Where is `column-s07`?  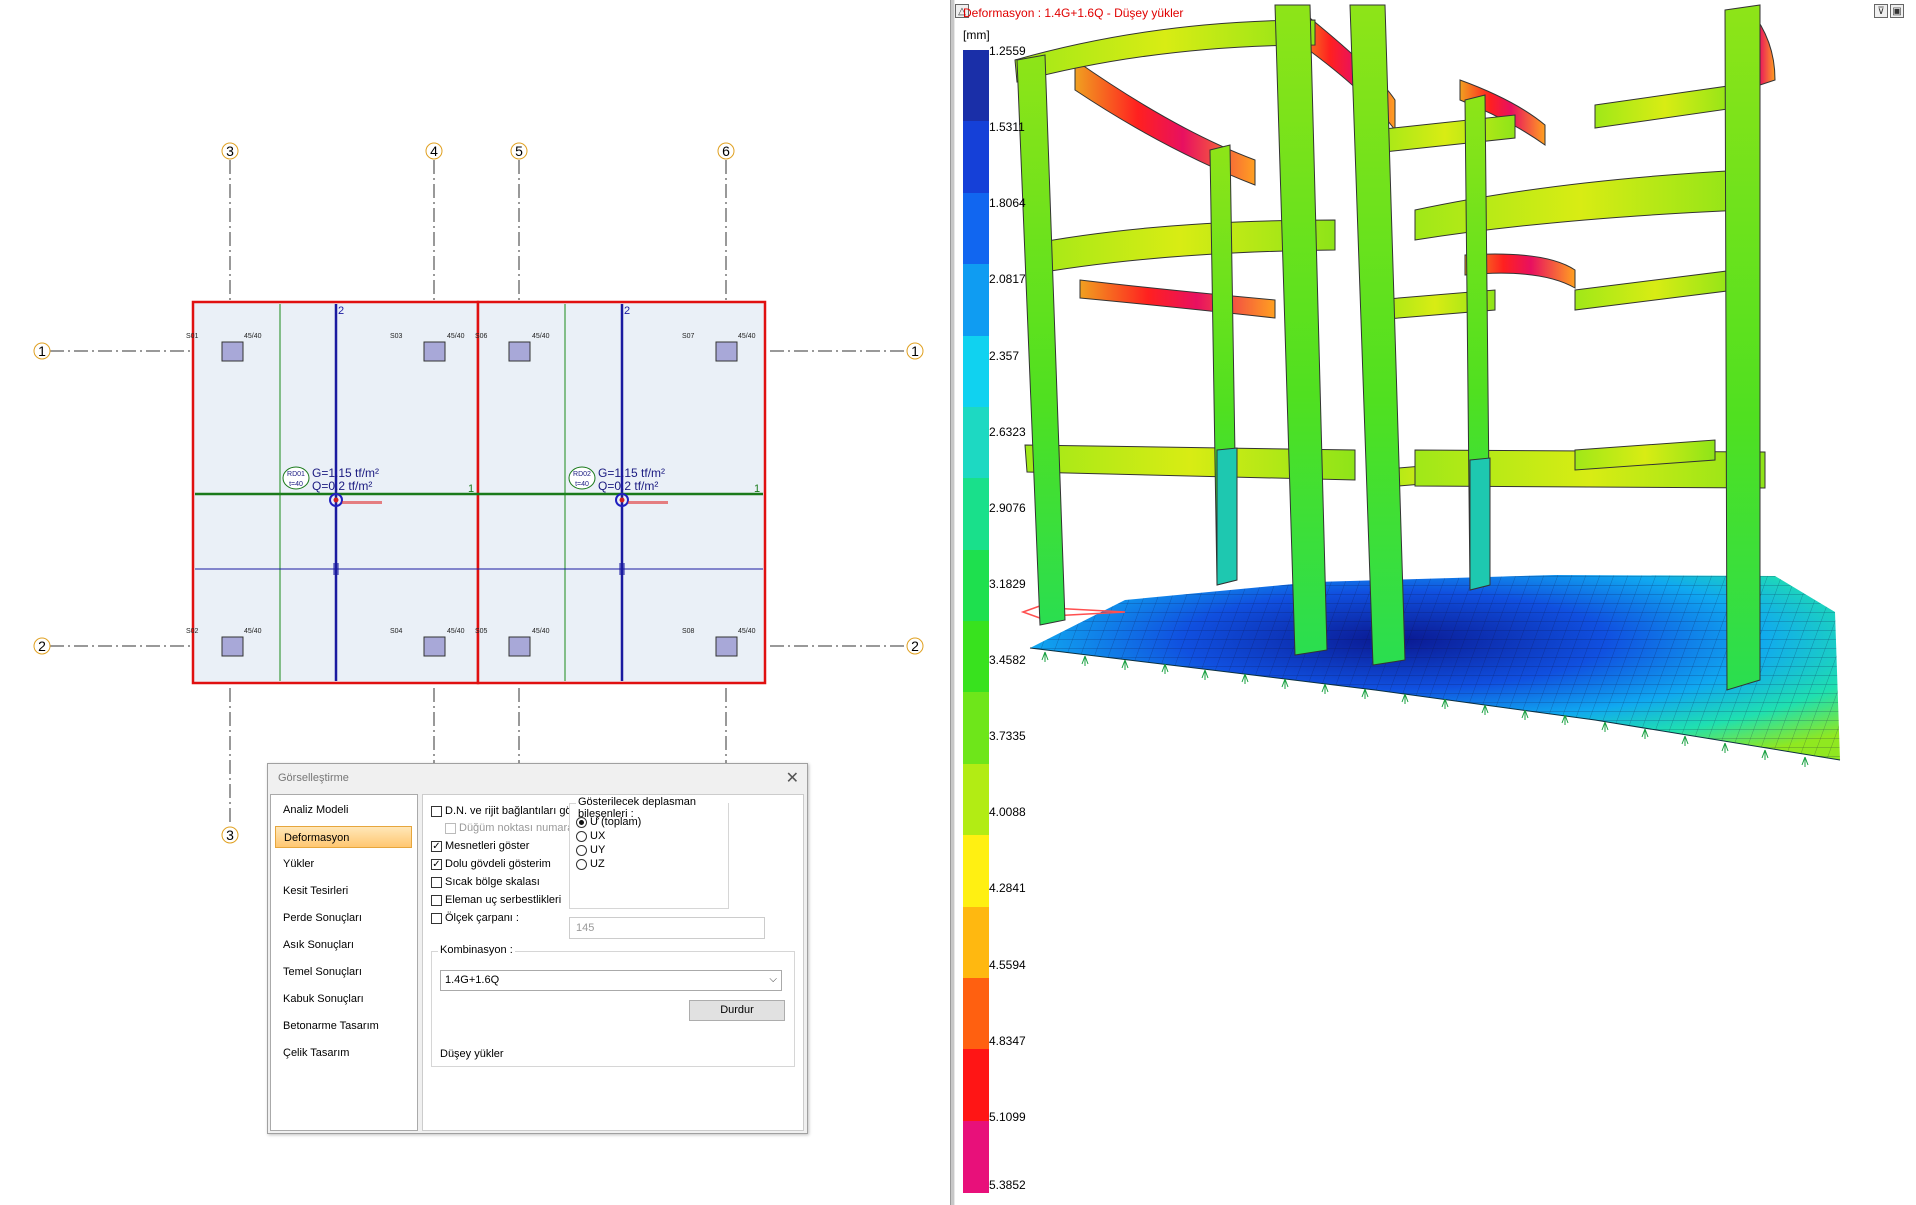 column-s07 is located at coordinates (726, 351).